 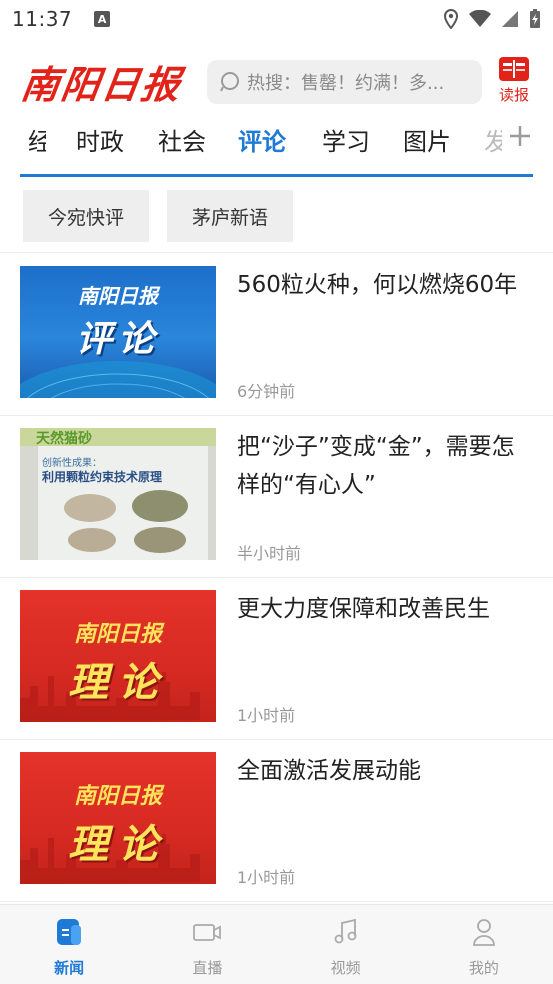 I want to click on news-time: 半小时前, so click(x=269, y=553).